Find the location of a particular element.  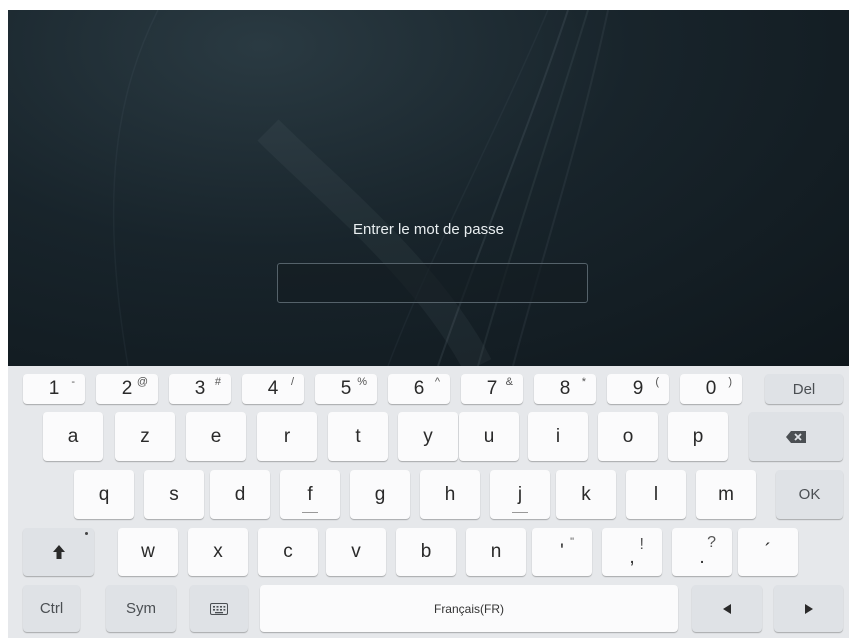

key-7: 7 & is located at coordinates (492, 389).